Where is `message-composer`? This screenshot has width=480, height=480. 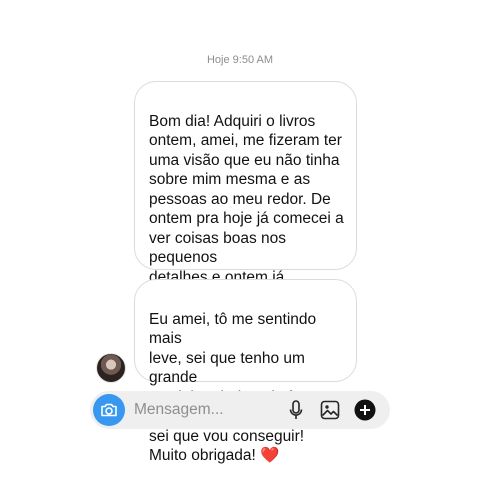 message-composer is located at coordinates (240, 410).